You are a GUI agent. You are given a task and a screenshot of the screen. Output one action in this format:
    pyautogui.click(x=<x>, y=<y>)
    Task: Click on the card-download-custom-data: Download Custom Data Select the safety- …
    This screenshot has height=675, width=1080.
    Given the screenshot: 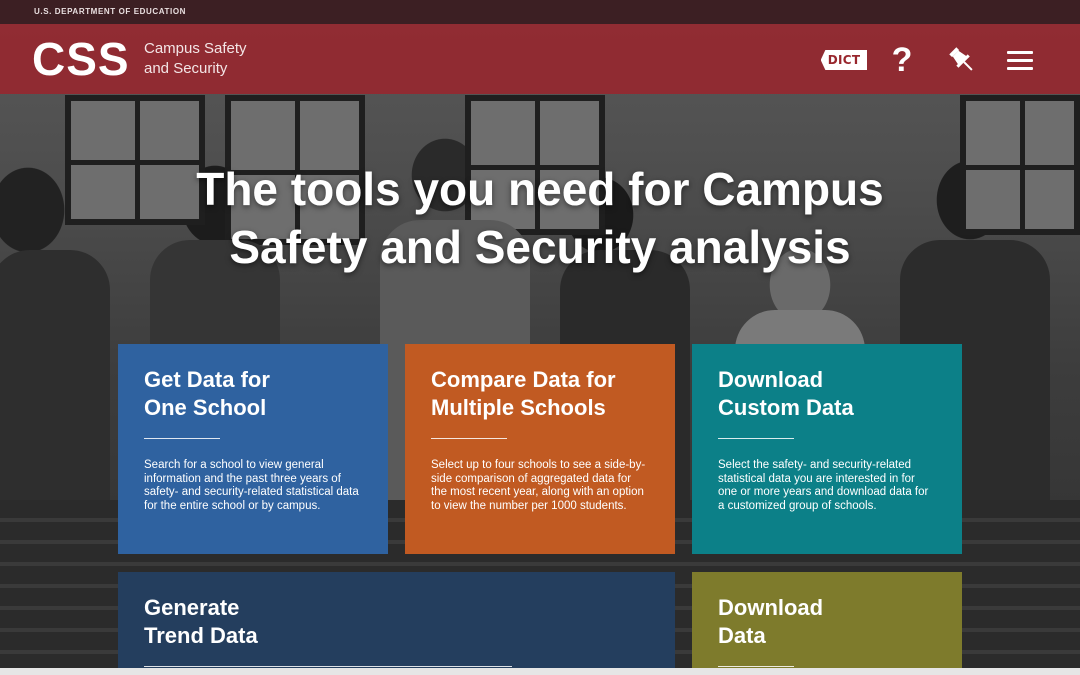 What is the action you would take?
    pyautogui.click(x=827, y=449)
    